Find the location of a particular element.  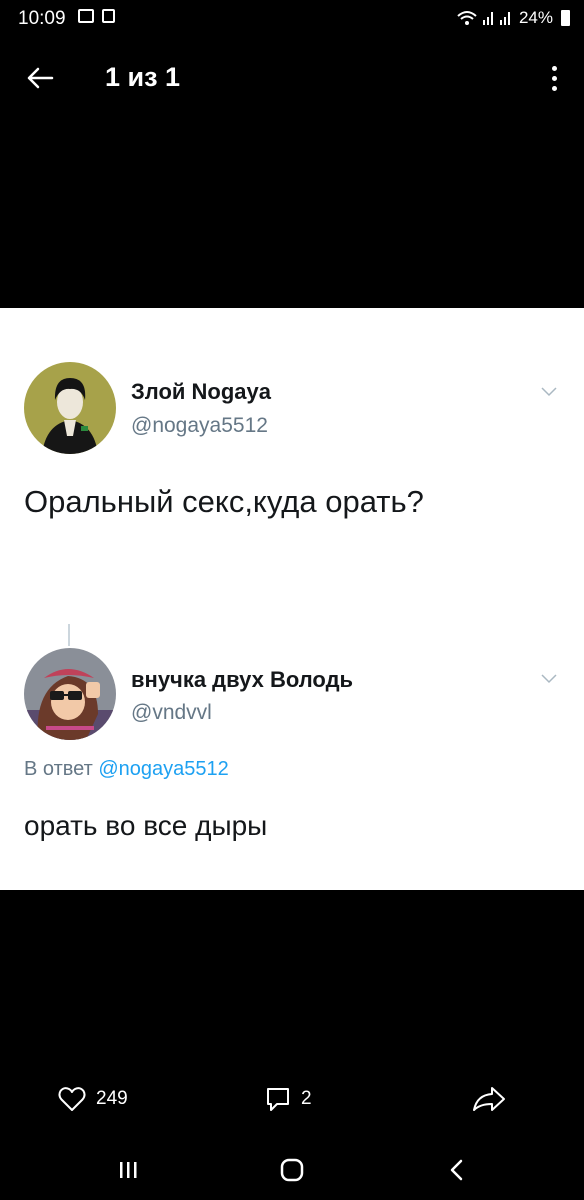

reply-context: В ответ @nogaya5512 is located at coordinates (126, 769).